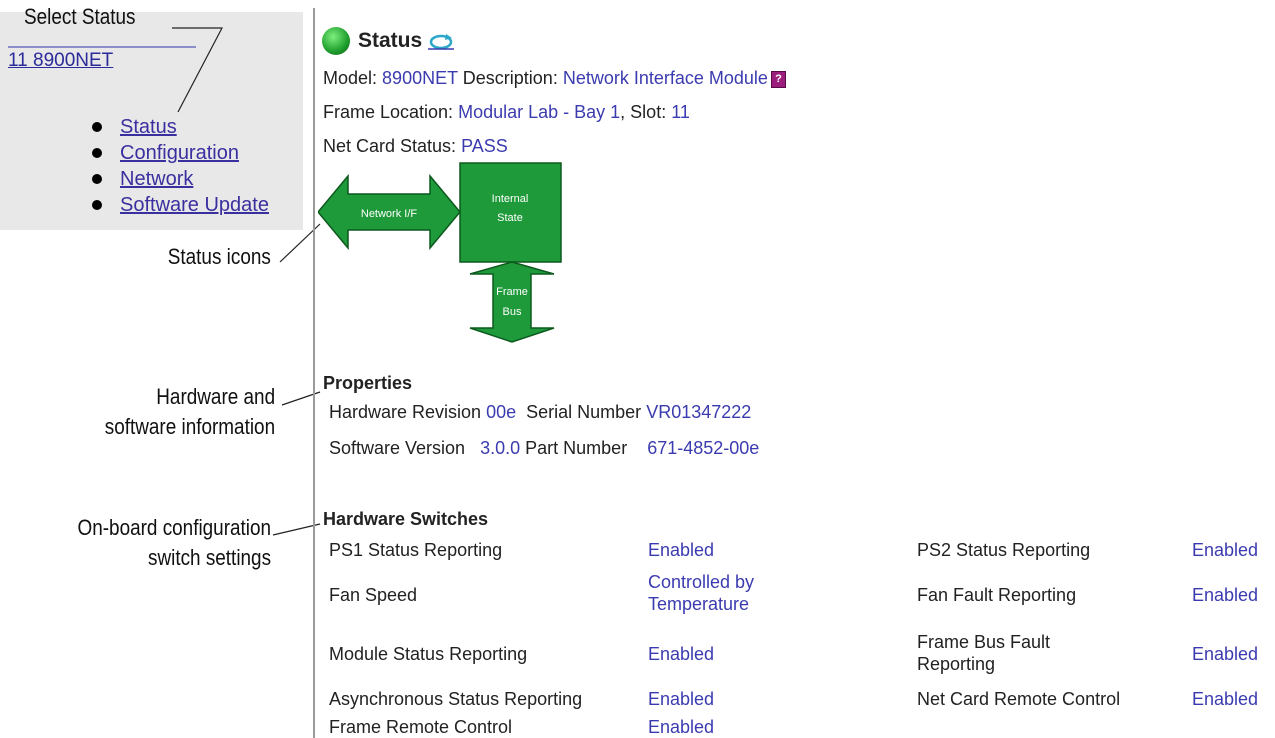  What do you see at coordinates (701, 582) in the screenshot?
I see `switch-value-line: Controlled by` at bounding box center [701, 582].